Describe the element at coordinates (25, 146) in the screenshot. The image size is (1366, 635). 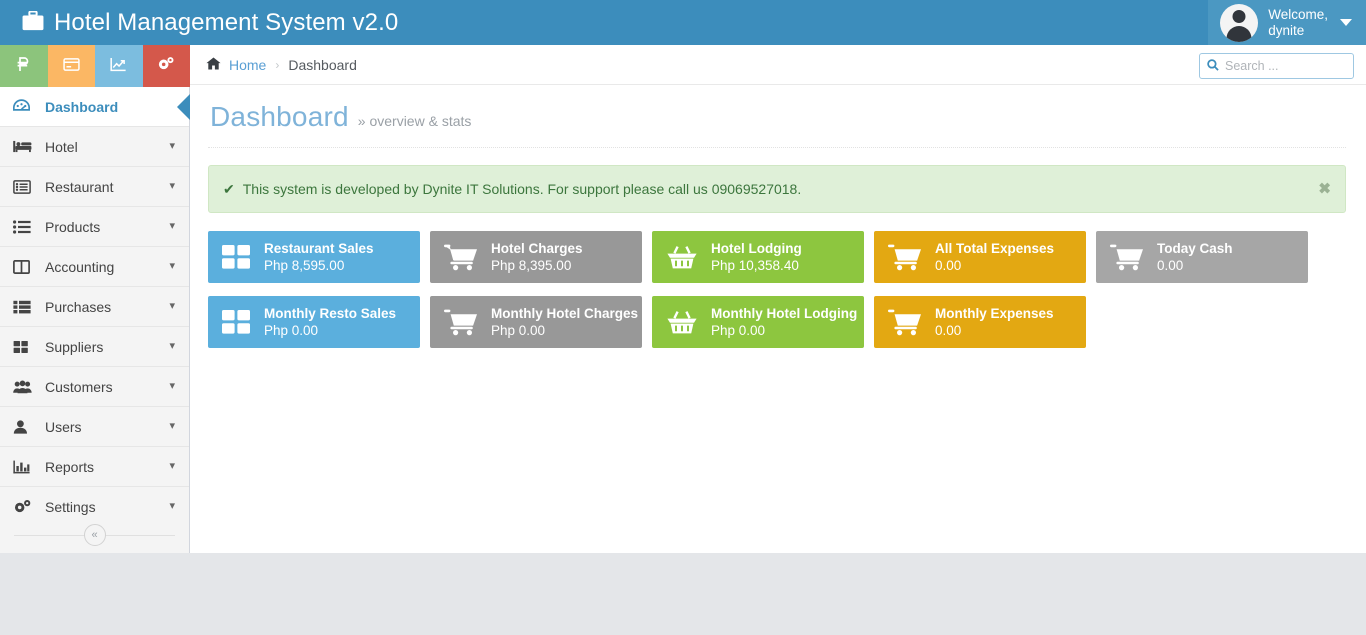
I see `bed-icon` at that location.